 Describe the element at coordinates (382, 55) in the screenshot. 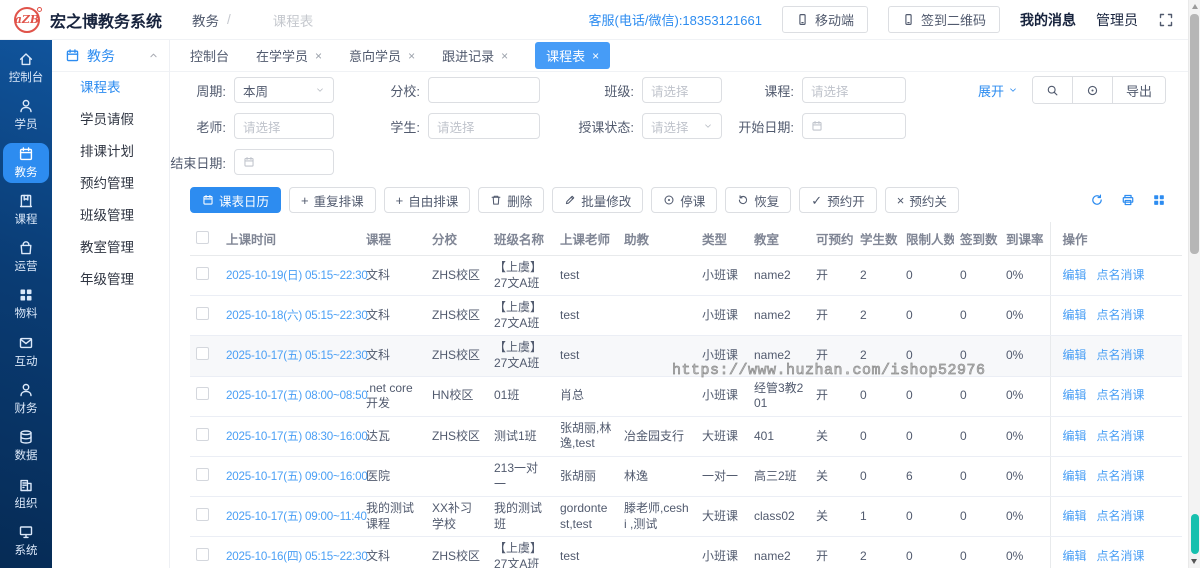

I see `tab-prospect-students: 意向学员 ×` at that location.